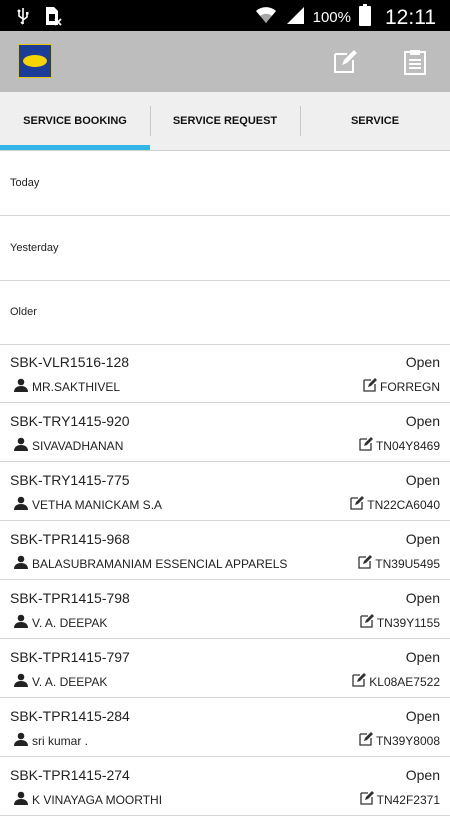 The height and width of the screenshot is (816, 450). I want to click on battery-percent: 100%, so click(331, 17).